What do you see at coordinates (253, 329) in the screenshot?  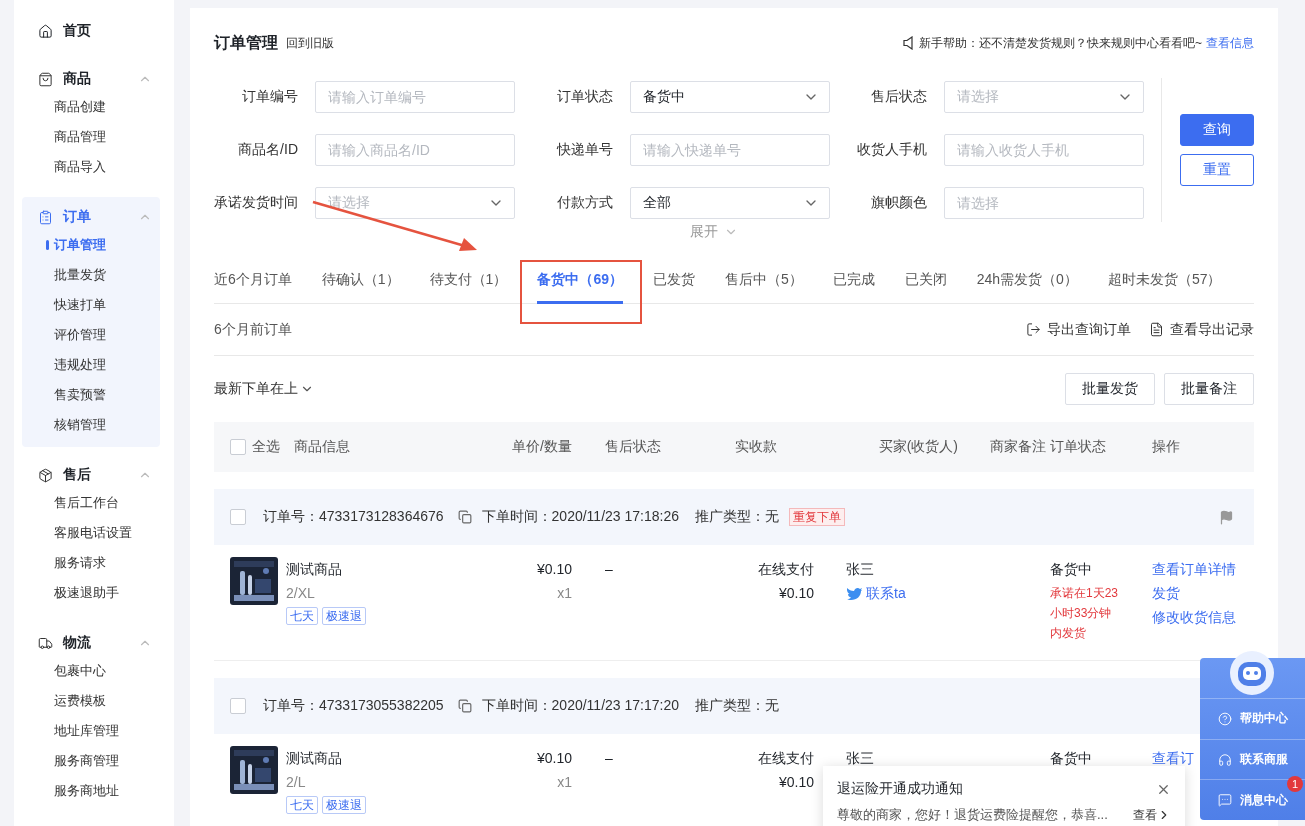 I see `history-orders-label: 6个月前订单` at bounding box center [253, 329].